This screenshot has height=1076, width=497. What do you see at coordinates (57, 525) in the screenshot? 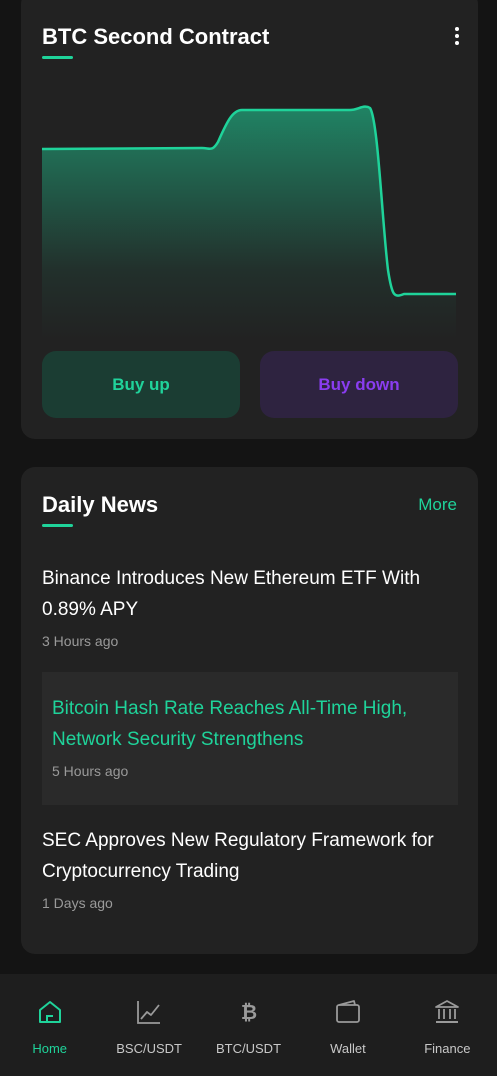
I see `news-title-underline` at bounding box center [57, 525].